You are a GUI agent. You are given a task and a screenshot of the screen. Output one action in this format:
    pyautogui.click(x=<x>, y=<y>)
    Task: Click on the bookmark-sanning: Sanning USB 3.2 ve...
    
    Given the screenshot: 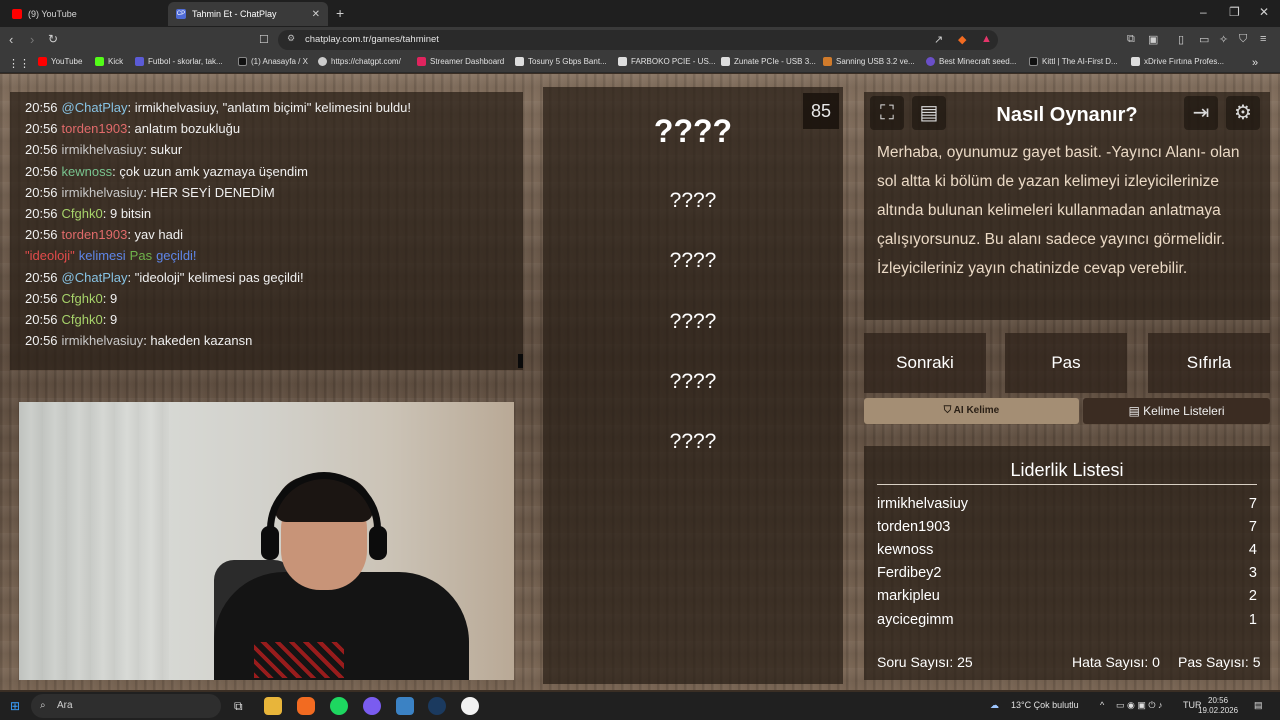 What is the action you would take?
    pyautogui.click(x=869, y=61)
    